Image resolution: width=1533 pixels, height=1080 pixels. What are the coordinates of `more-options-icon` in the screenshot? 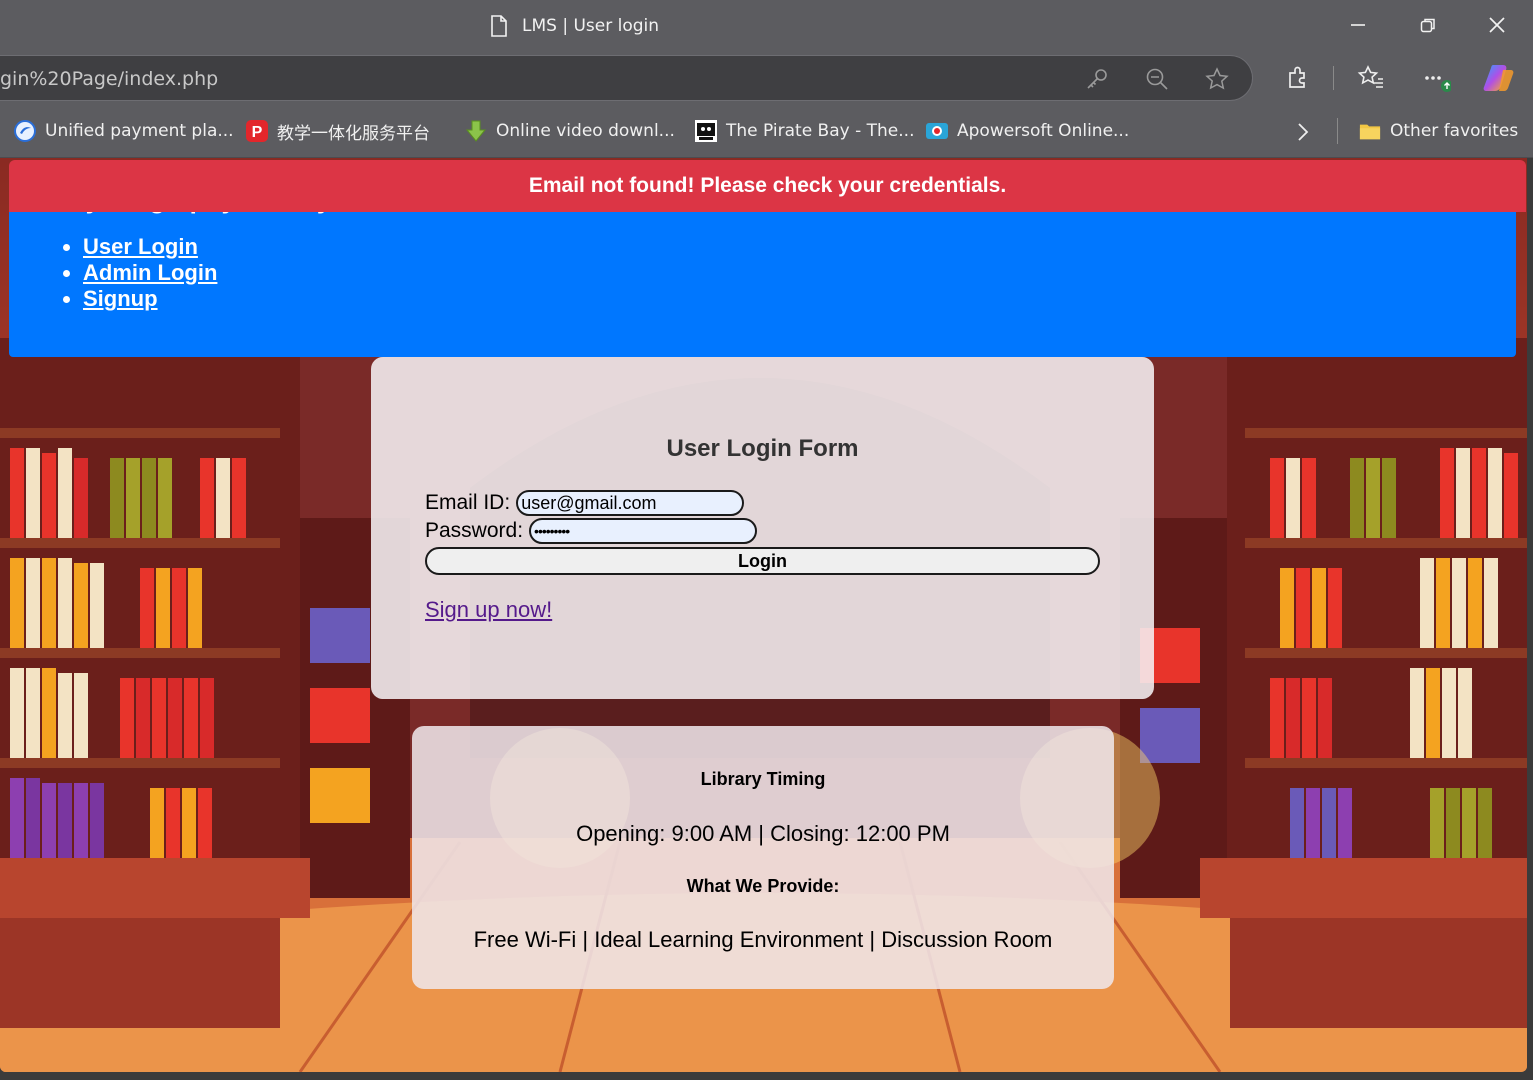 It's located at (1437, 78).